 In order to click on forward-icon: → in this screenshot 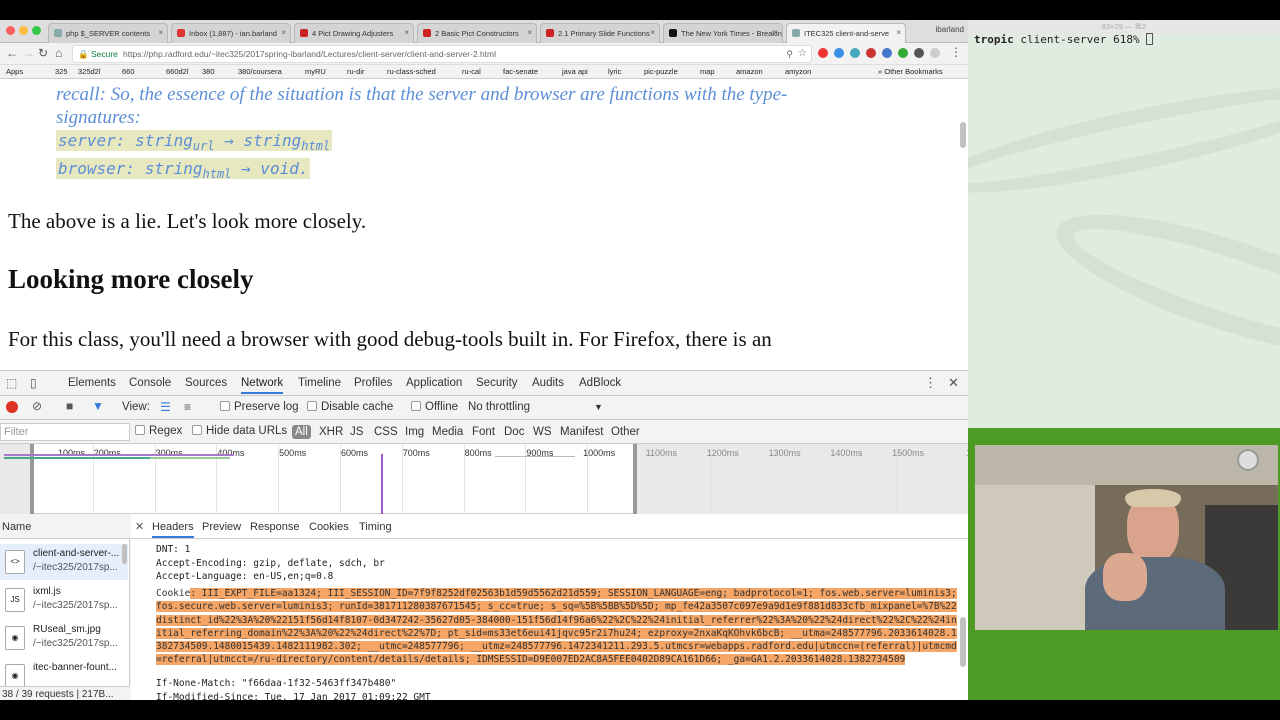, I will do `click(28, 53)`.